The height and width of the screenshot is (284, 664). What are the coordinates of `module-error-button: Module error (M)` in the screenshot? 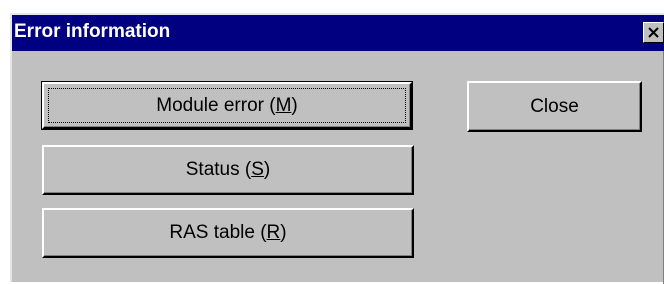 It's located at (227, 105).